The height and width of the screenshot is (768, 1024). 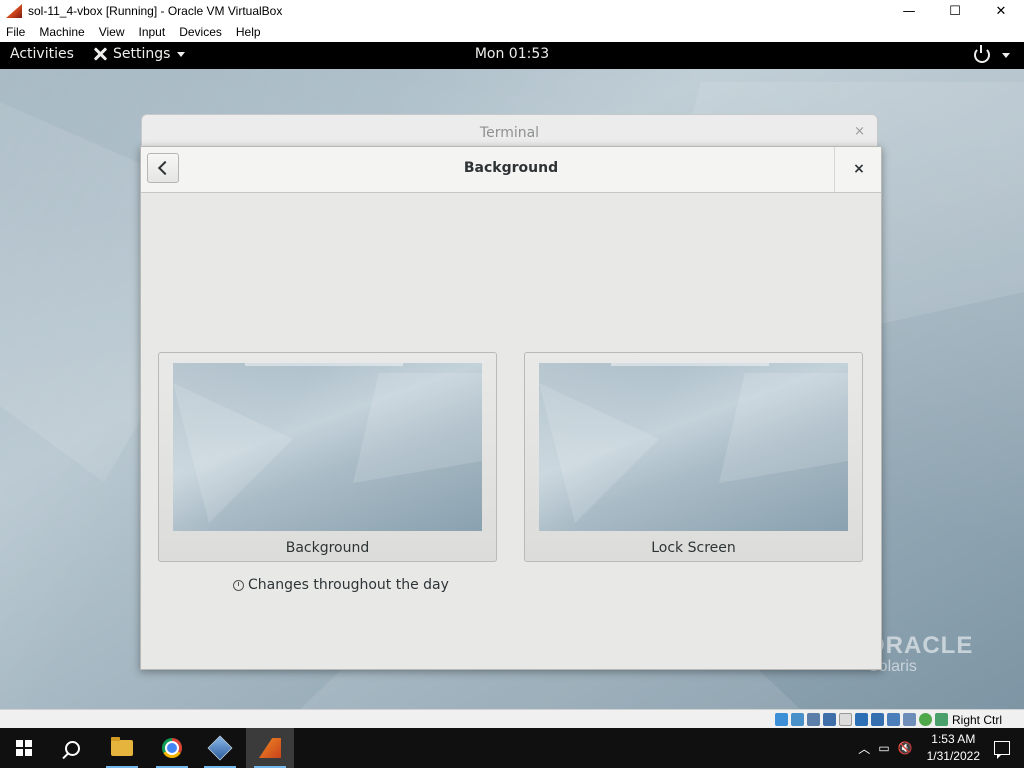 I want to click on action-center-icon, so click(x=1002, y=750).